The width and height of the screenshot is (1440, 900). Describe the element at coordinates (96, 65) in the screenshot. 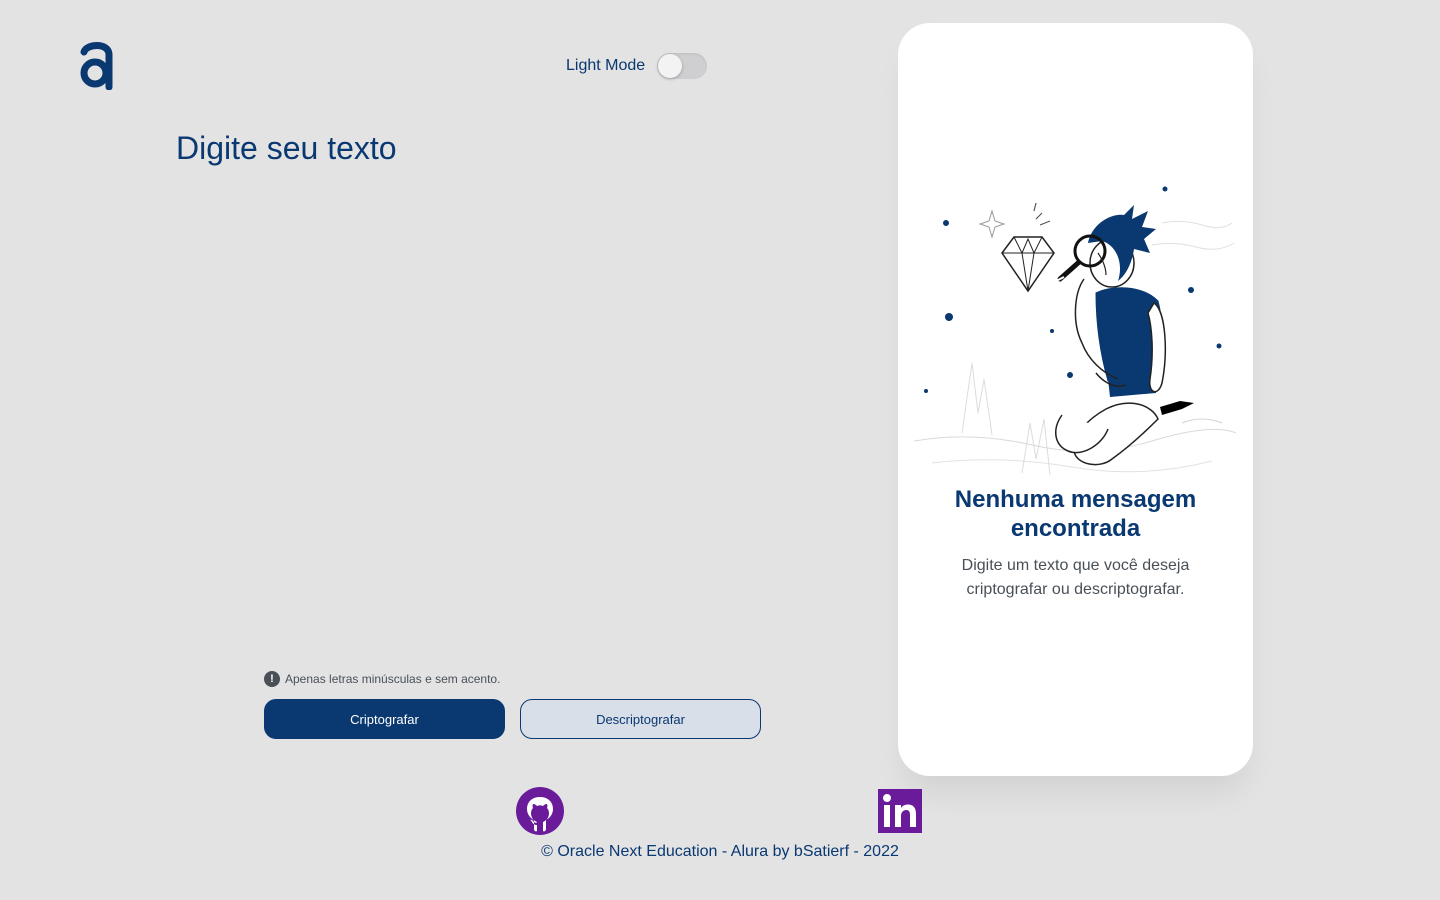

I see `alura-logo-icon` at that location.